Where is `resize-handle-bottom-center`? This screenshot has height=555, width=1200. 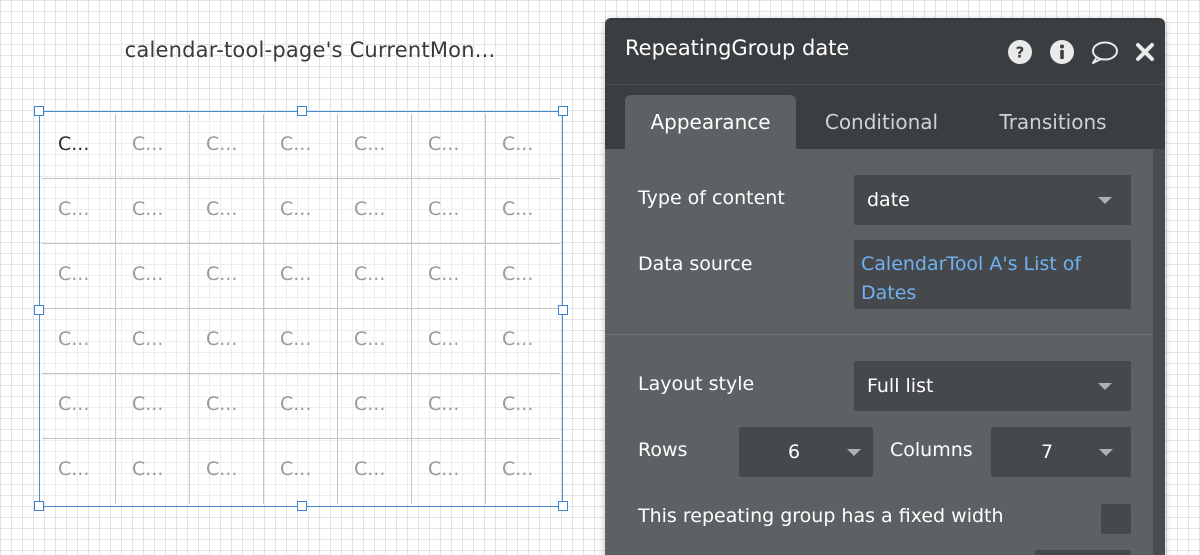 resize-handle-bottom-center is located at coordinates (302, 506).